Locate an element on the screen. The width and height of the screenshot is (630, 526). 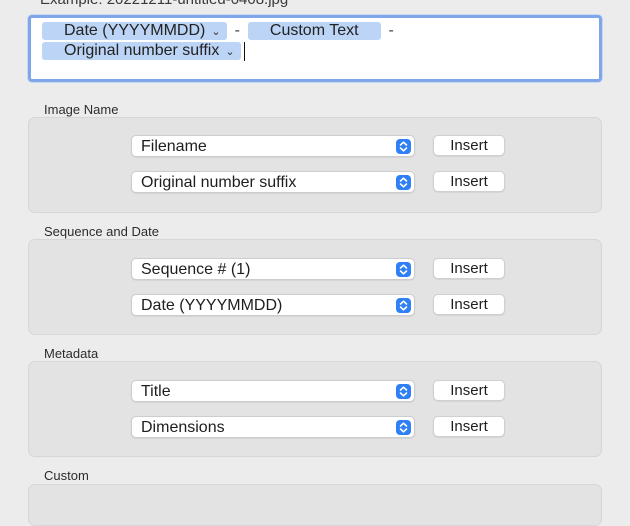
section-title-custom: Custom is located at coordinates (66, 475).